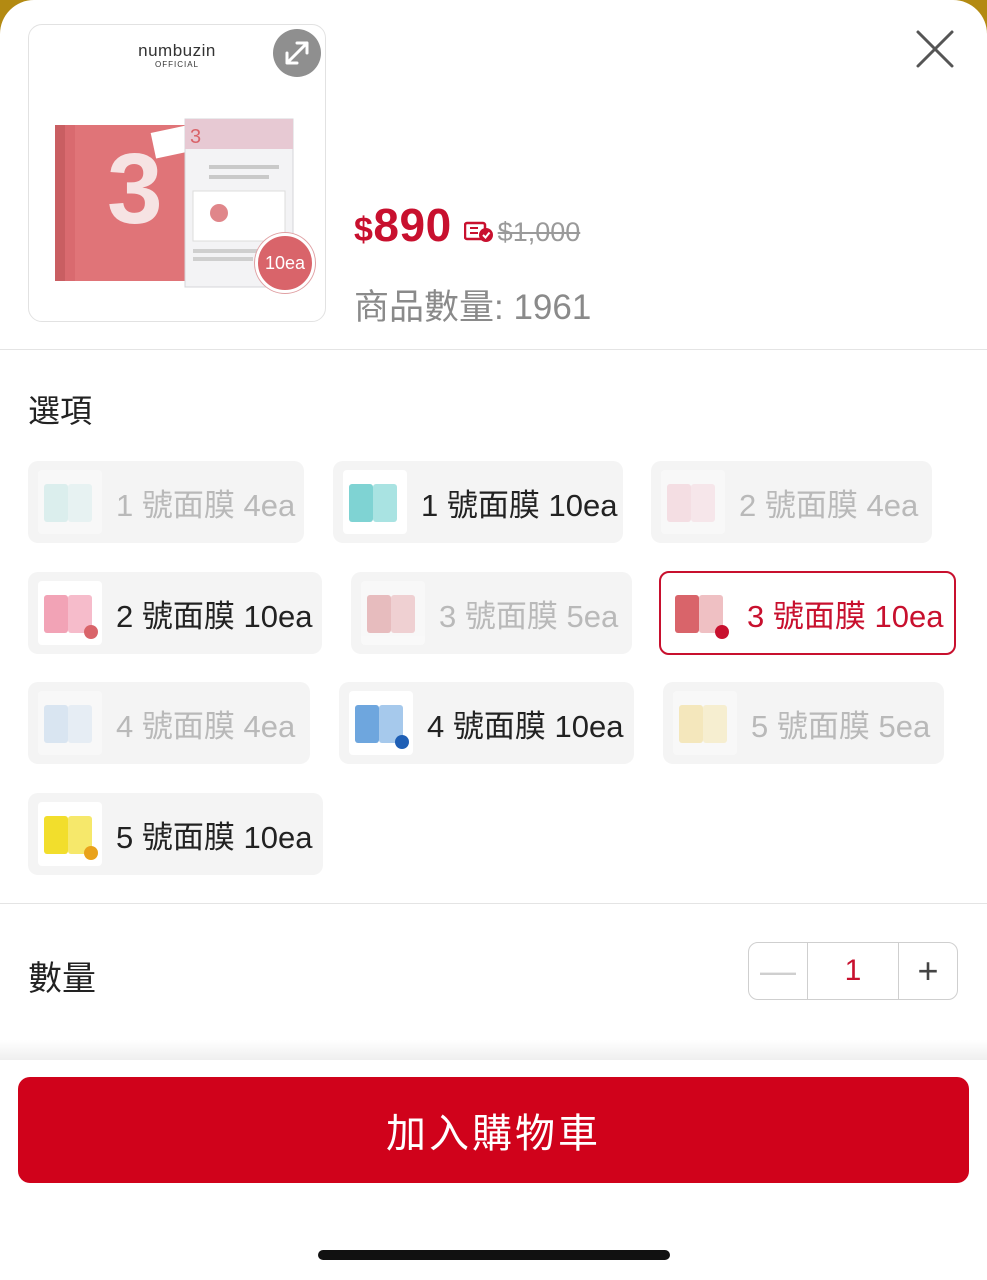  What do you see at coordinates (206, 726) in the screenshot?
I see `option-label: 4 號面膜 4ea` at bounding box center [206, 726].